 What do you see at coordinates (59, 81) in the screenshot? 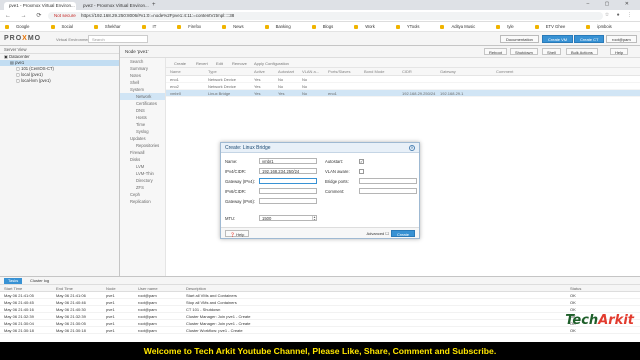
I see `tree-item: ▢ local-lvm (pve1)` at bounding box center [59, 81].